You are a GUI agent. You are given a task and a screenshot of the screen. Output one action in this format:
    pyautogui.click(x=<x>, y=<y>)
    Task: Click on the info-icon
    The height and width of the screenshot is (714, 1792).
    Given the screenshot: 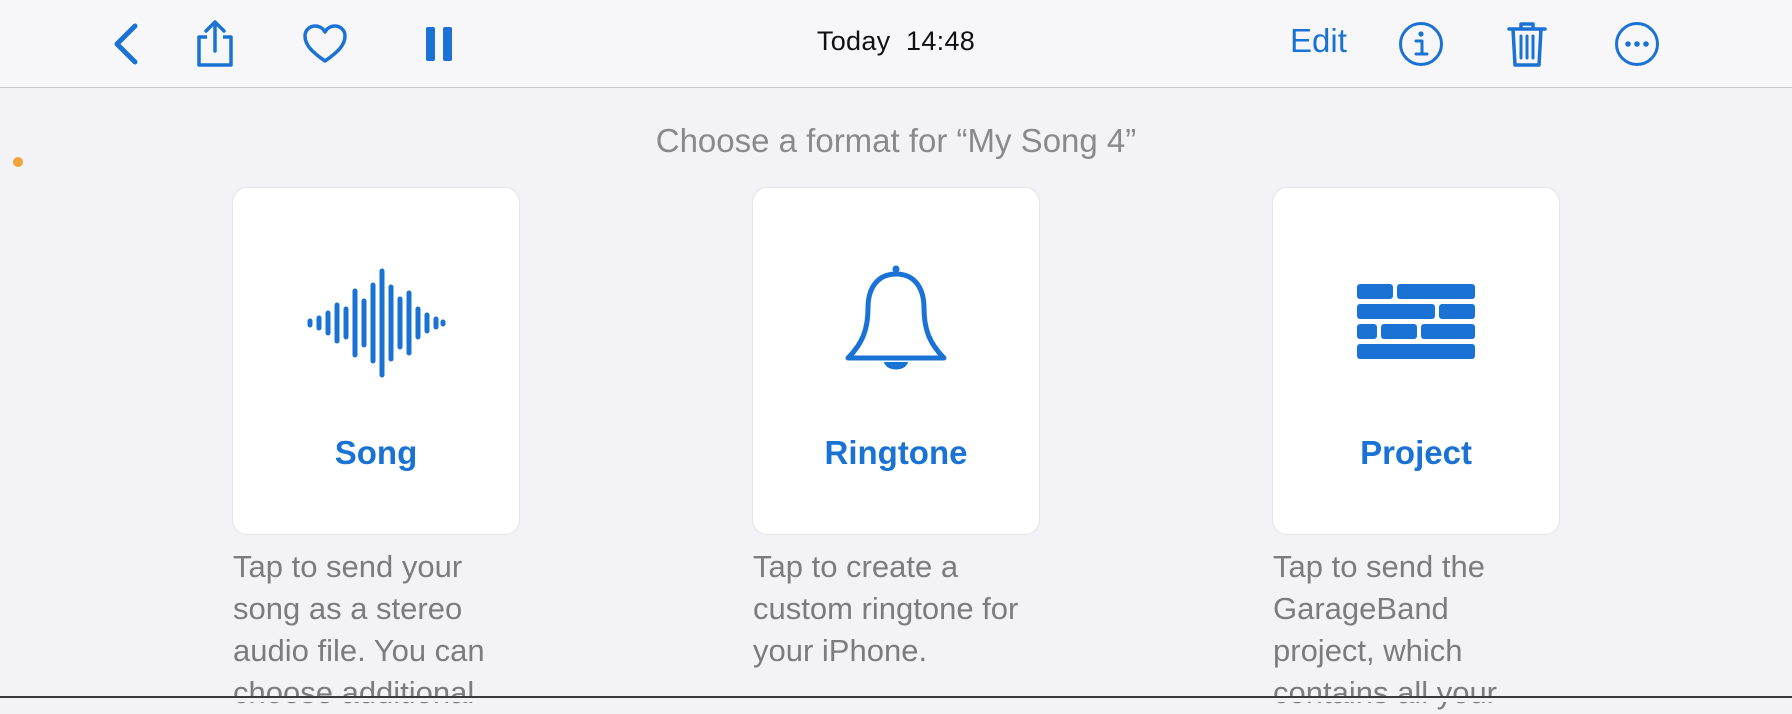 What is the action you would take?
    pyautogui.click(x=1421, y=44)
    